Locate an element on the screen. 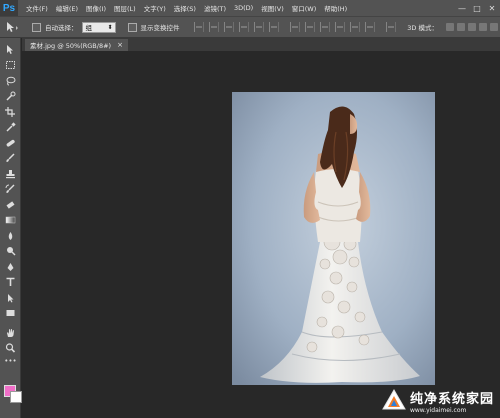 The width and height of the screenshot is (500, 418). eraser-tool-icon is located at coordinates (10, 205).